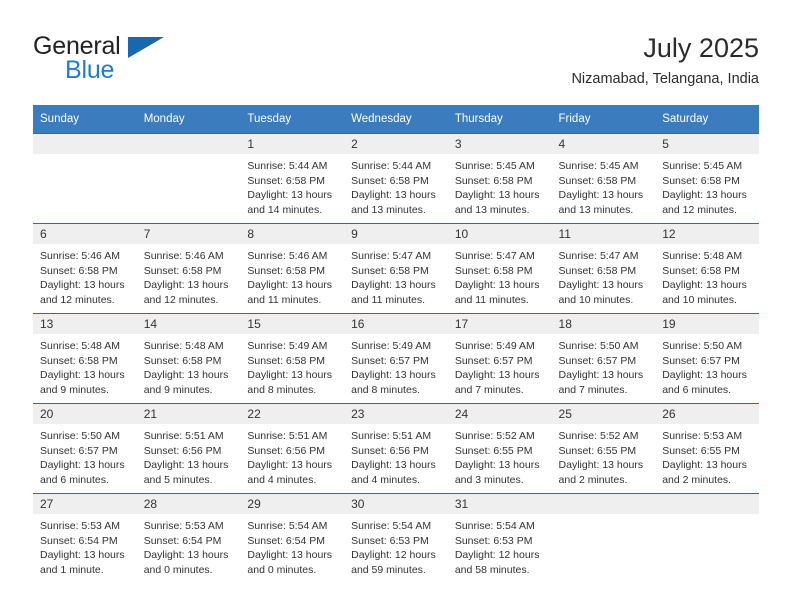  Describe the element at coordinates (188, 234) in the screenshot. I see `day-number: 7` at that location.